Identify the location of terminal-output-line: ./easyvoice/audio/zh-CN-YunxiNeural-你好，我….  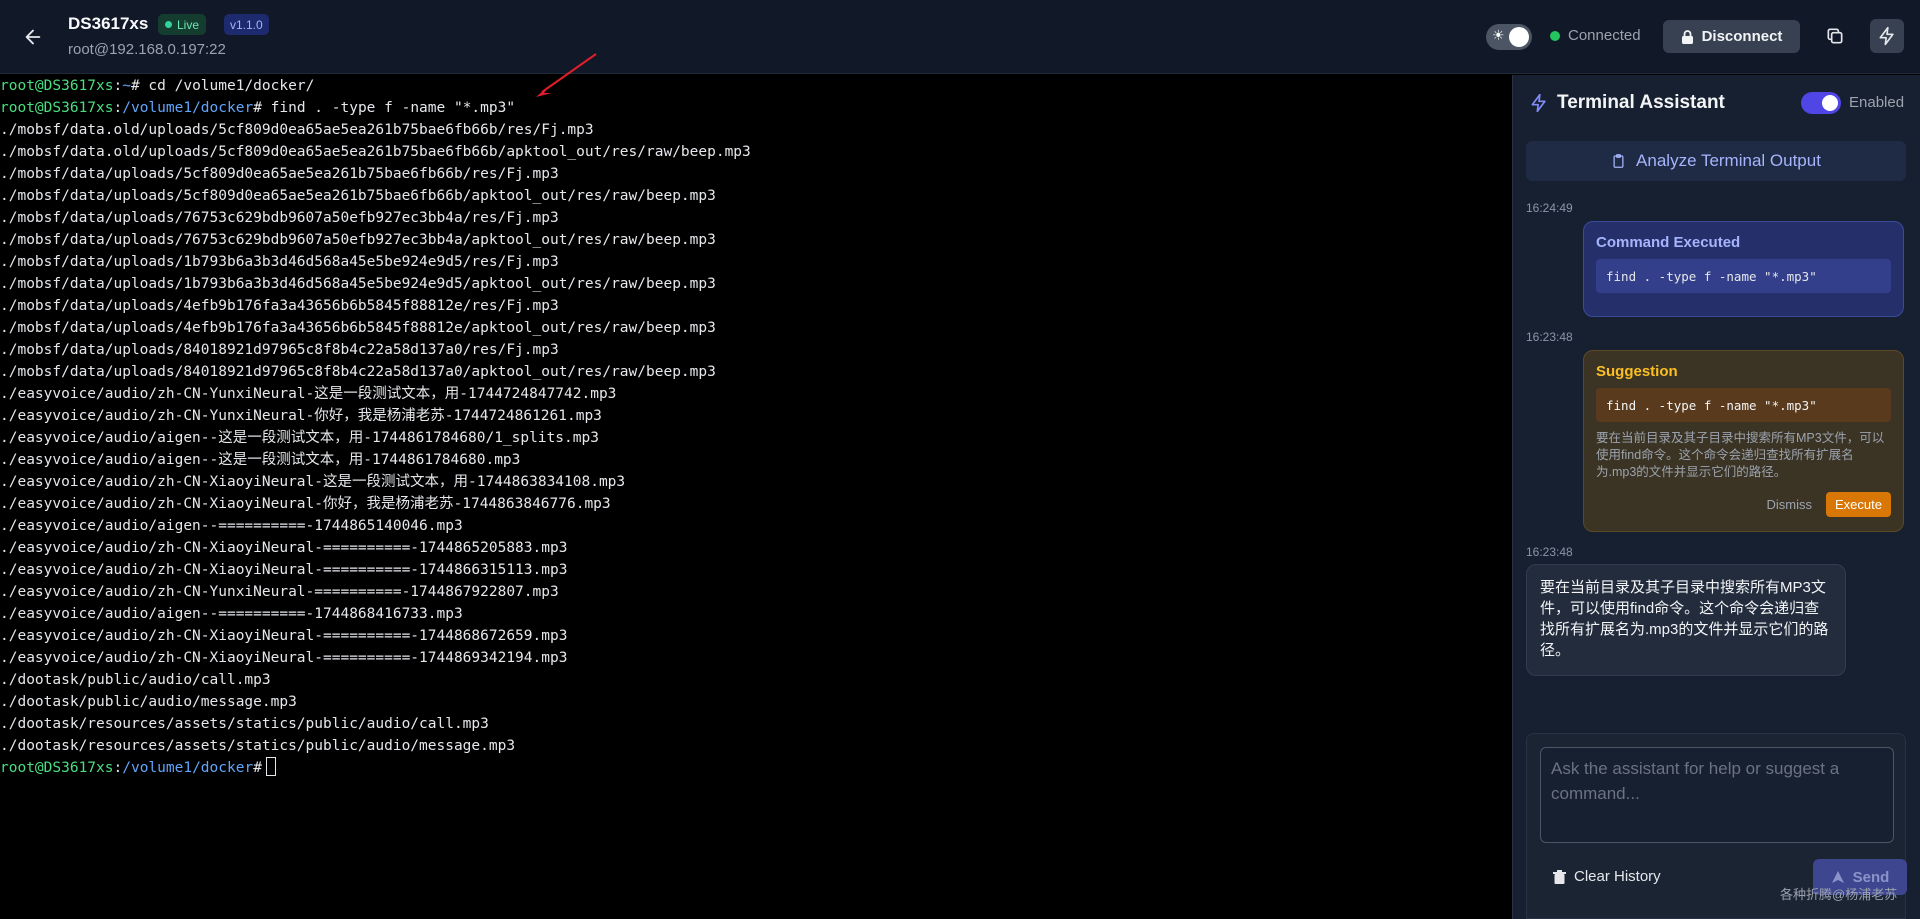
(301, 416).